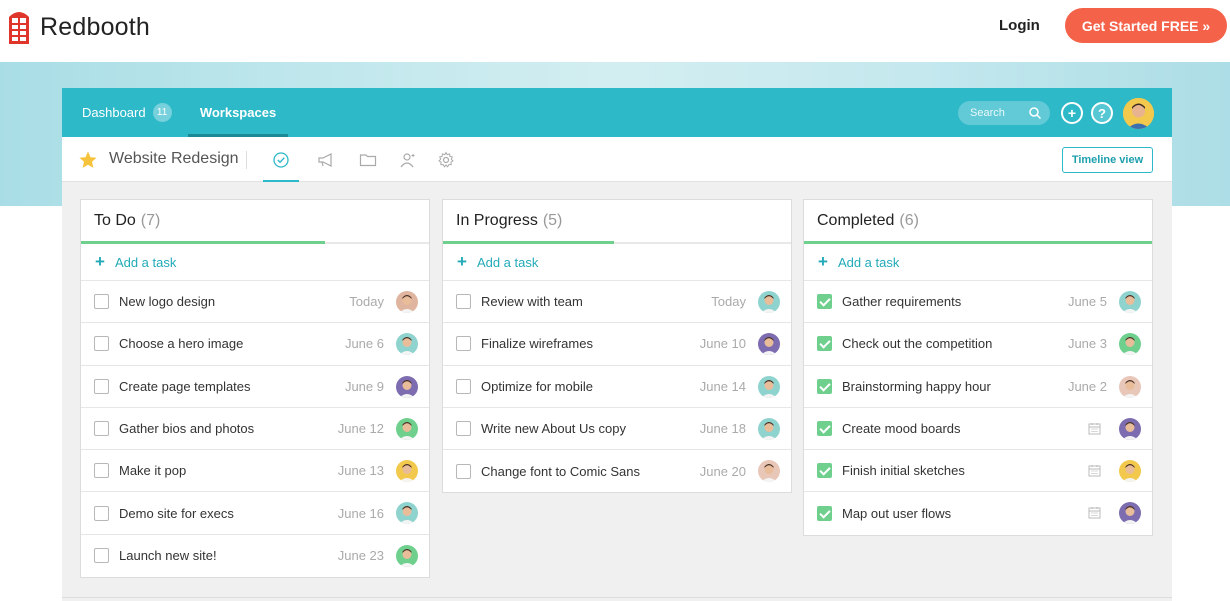 The height and width of the screenshot is (601, 1230). I want to click on task-row: Finish initial sketches, so click(978, 471).